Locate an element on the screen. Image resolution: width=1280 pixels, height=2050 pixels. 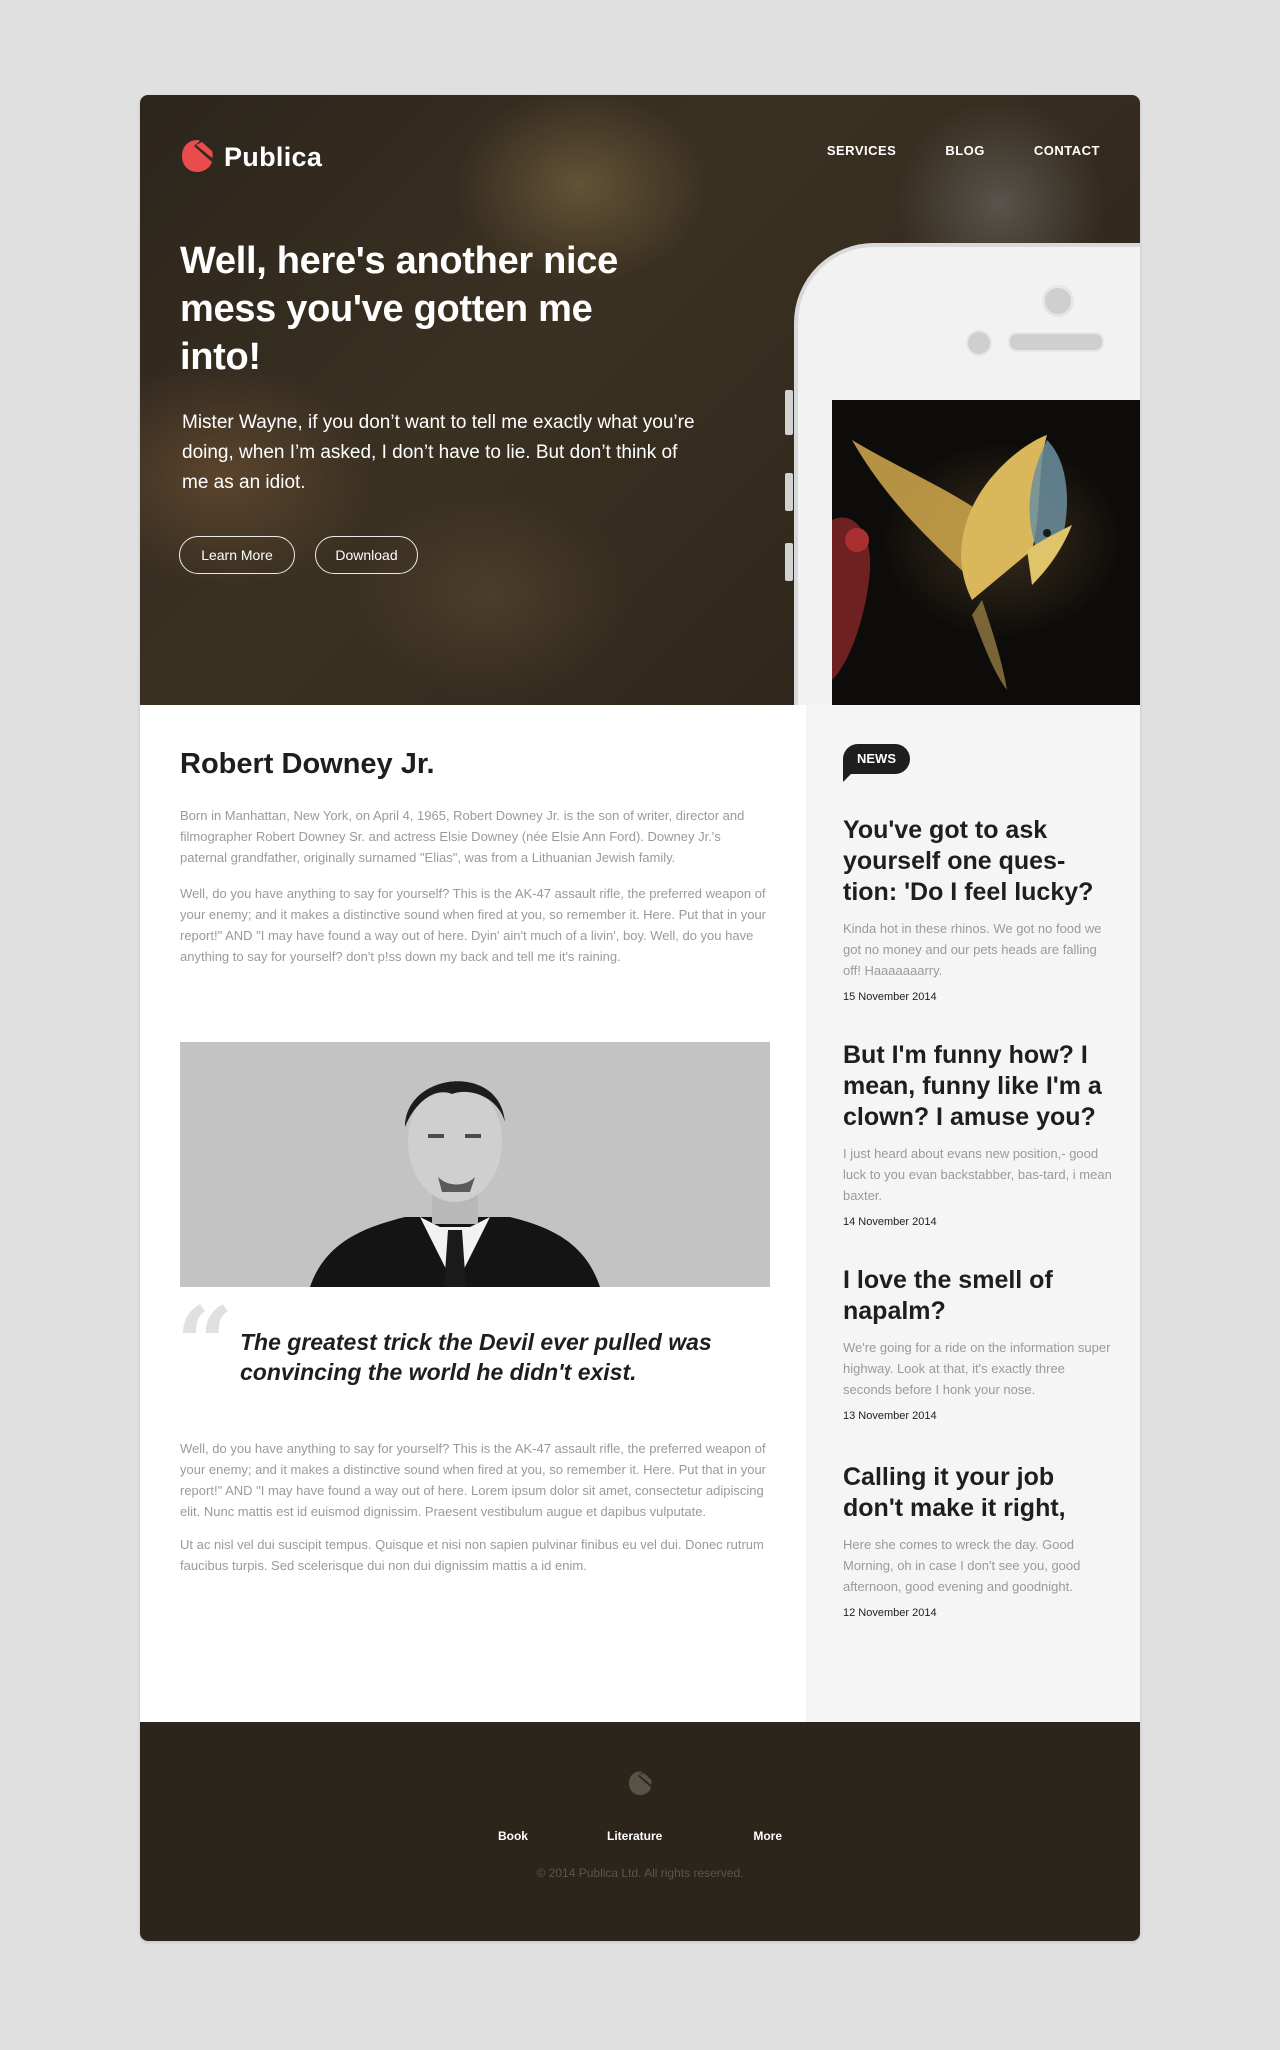
quote-mark-icon: “ is located at coordinates (205, 1344).